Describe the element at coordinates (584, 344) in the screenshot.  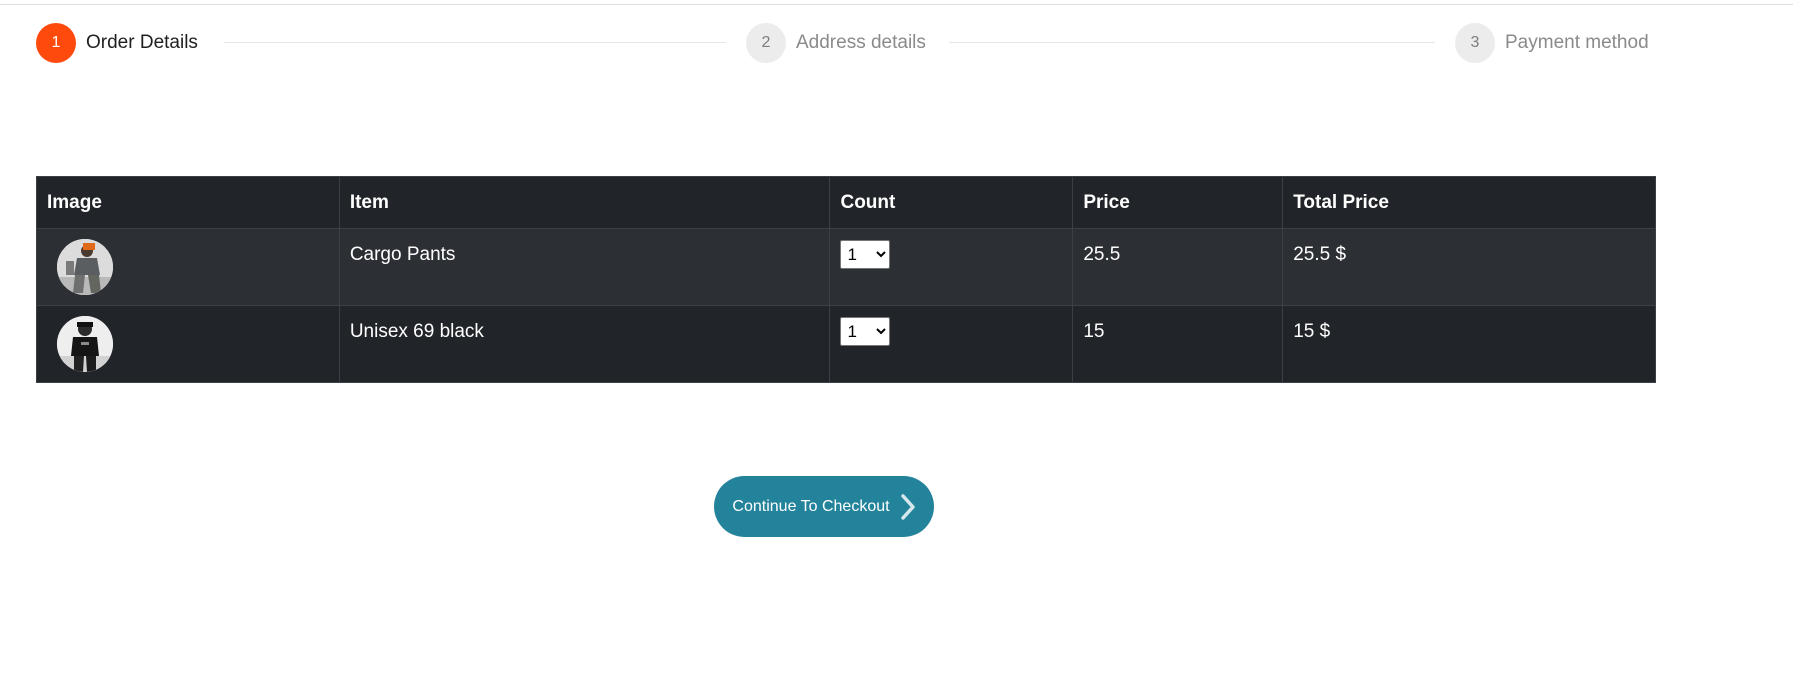
I see `item-name: Unisex 69 black` at that location.